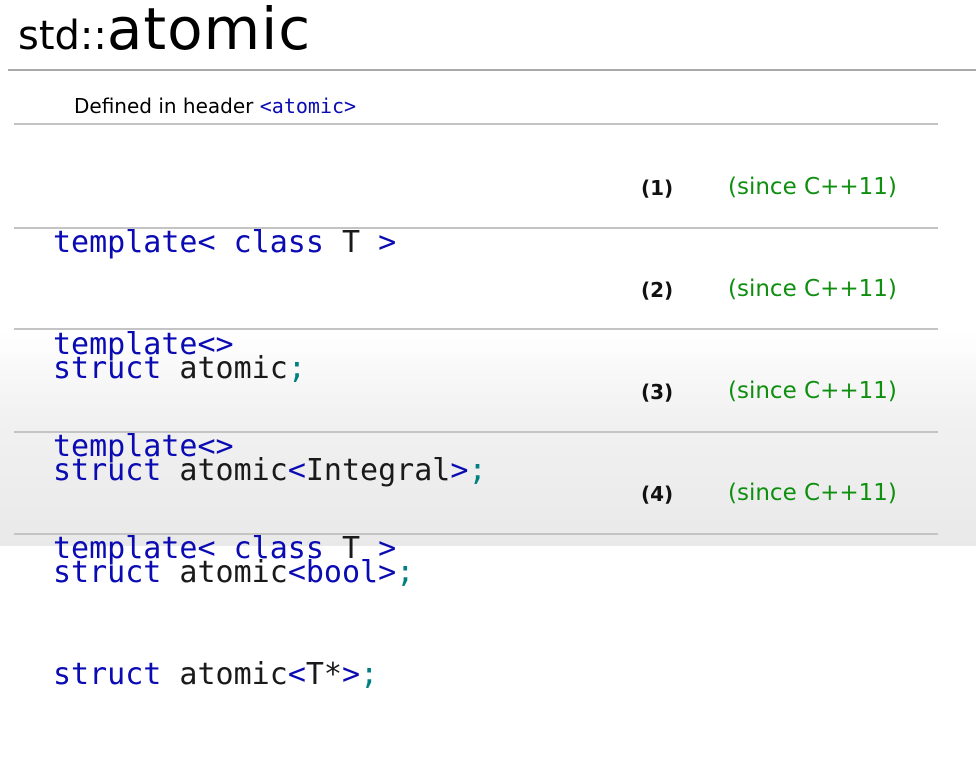 Image resolution: width=976 pixels, height=780 pixels. I want to click on title-divider, so click(492, 70).